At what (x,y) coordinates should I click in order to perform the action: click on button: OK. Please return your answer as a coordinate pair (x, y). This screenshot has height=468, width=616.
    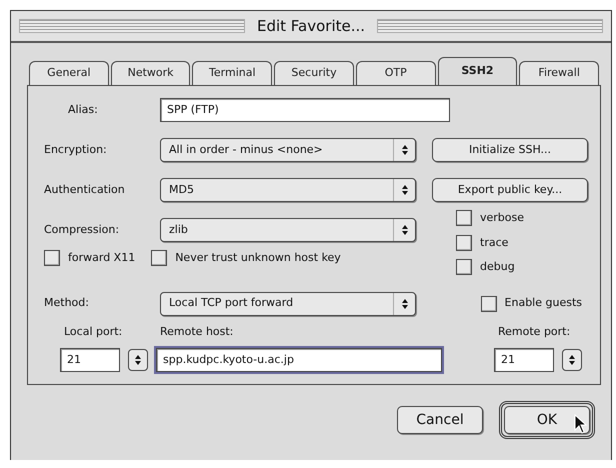
    Looking at the image, I should click on (547, 420).